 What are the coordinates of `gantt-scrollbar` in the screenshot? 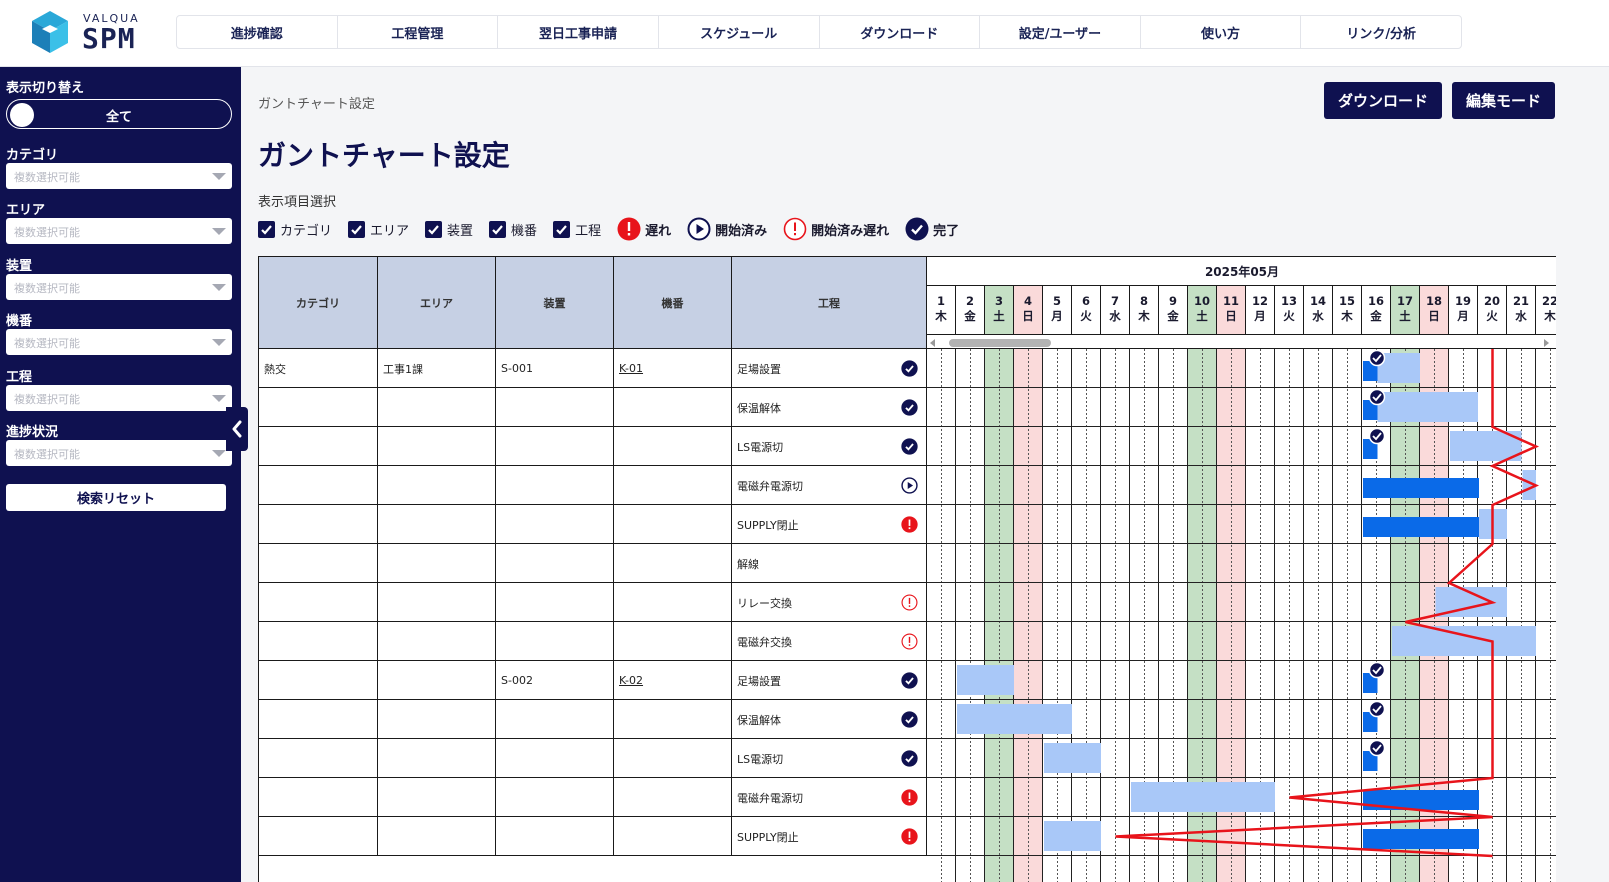 It's located at (1241, 342).